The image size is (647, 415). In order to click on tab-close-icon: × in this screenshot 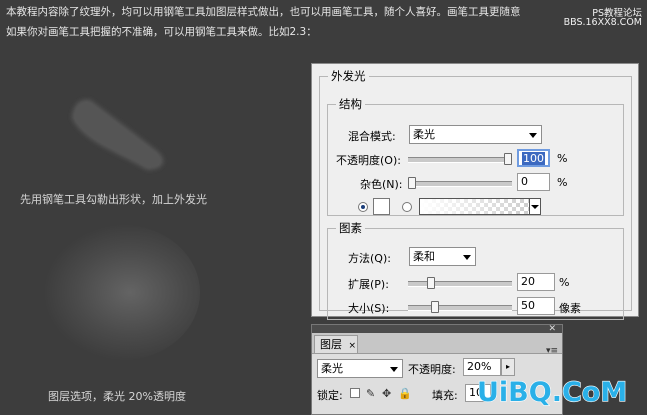, I will do `click(353, 346)`.